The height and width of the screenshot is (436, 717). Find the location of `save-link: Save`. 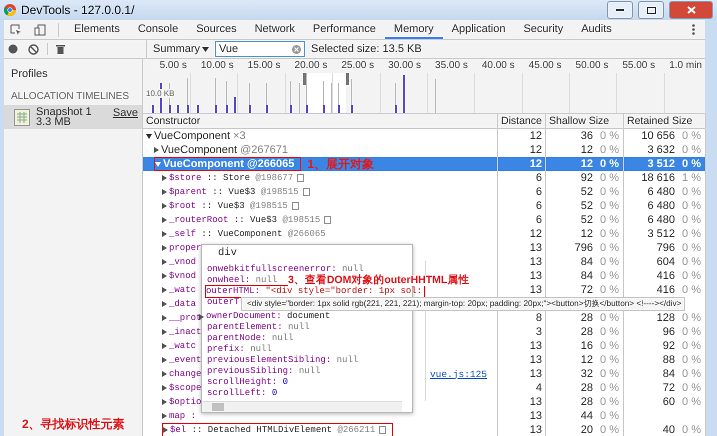

save-link: Save is located at coordinates (125, 113).